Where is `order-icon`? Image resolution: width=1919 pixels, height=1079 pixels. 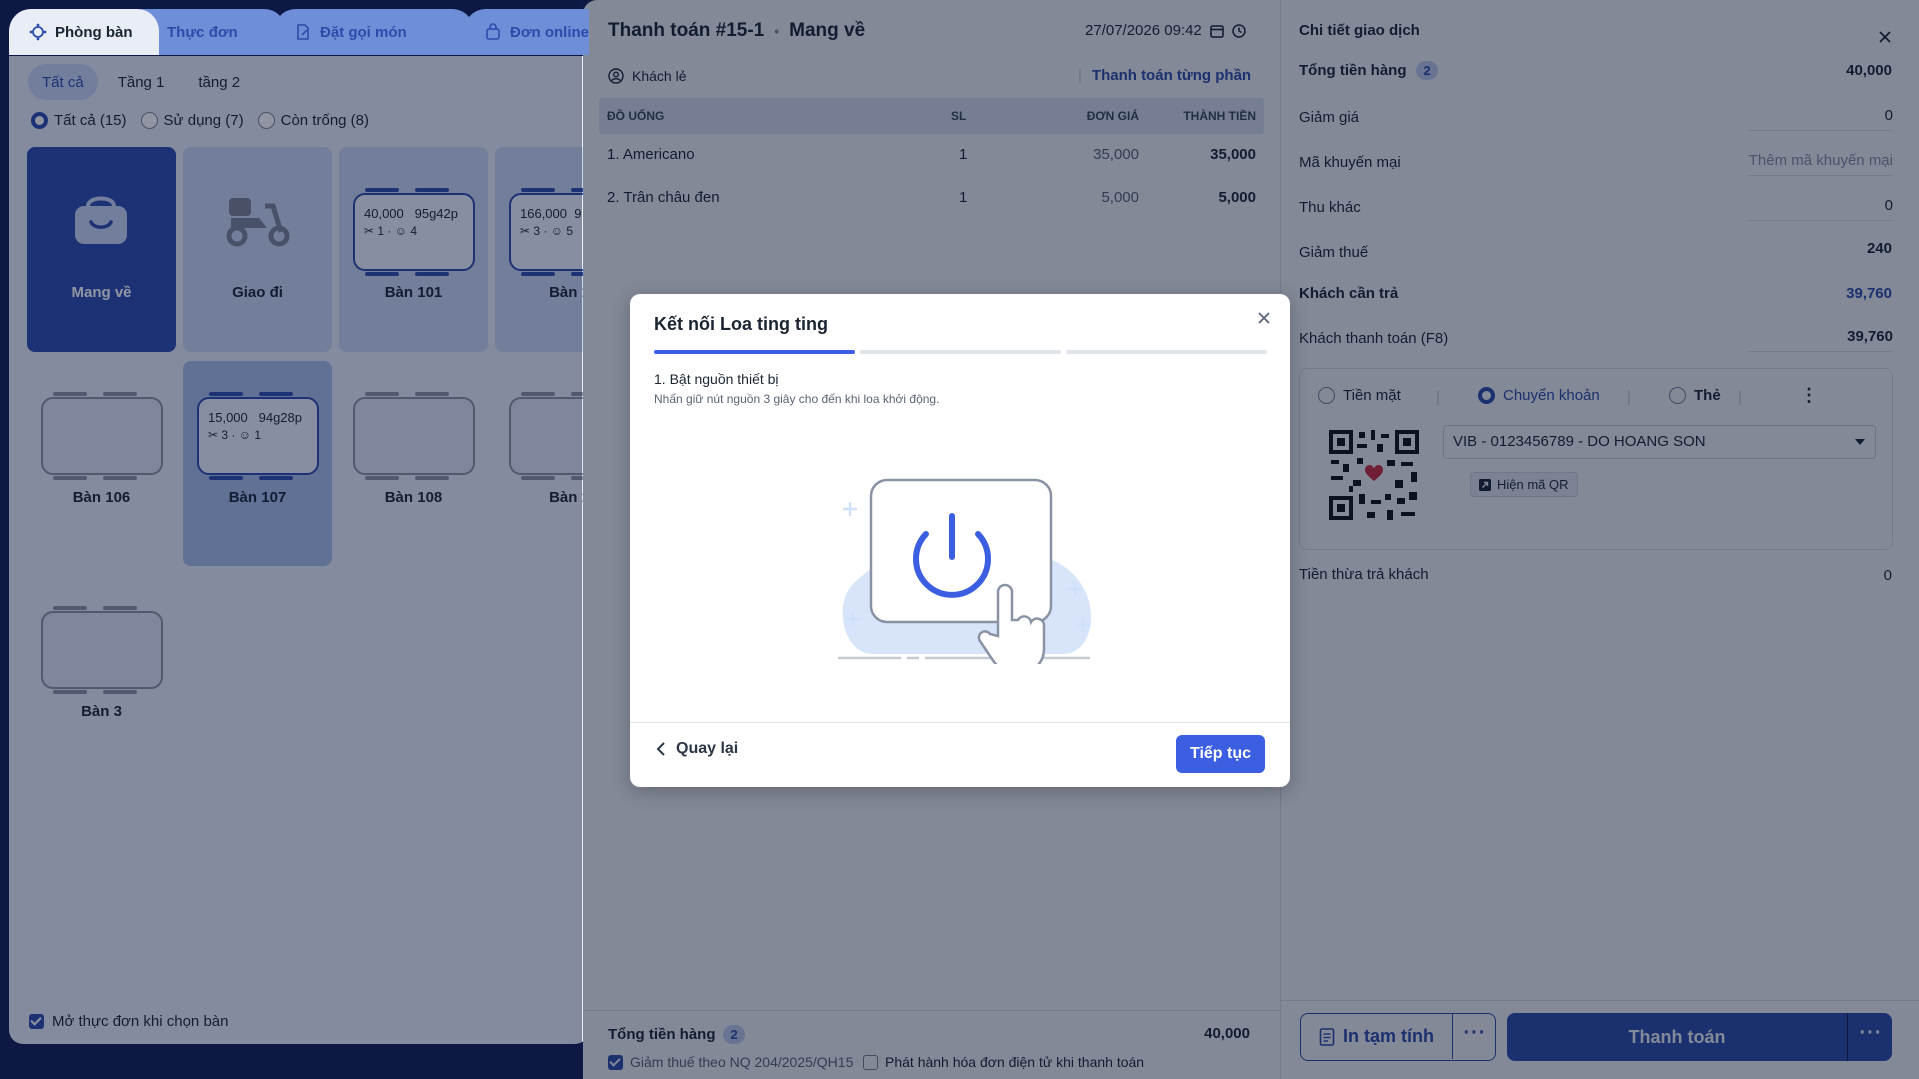 order-icon is located at coordinates (303, 32).